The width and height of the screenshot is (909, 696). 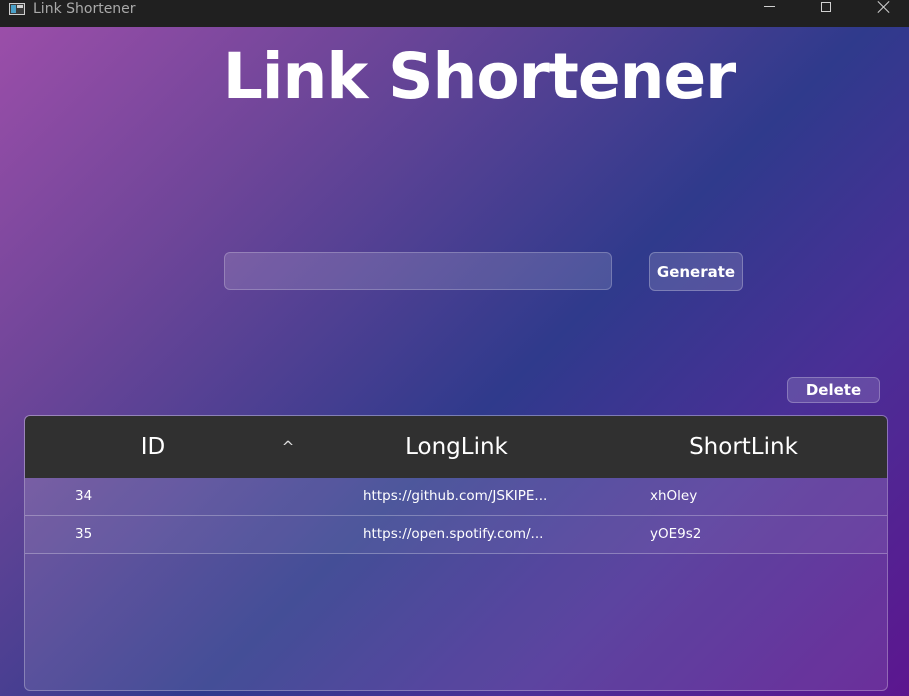 I want to click on cell-shortlink: xhOley, so click(x=750, y=496).